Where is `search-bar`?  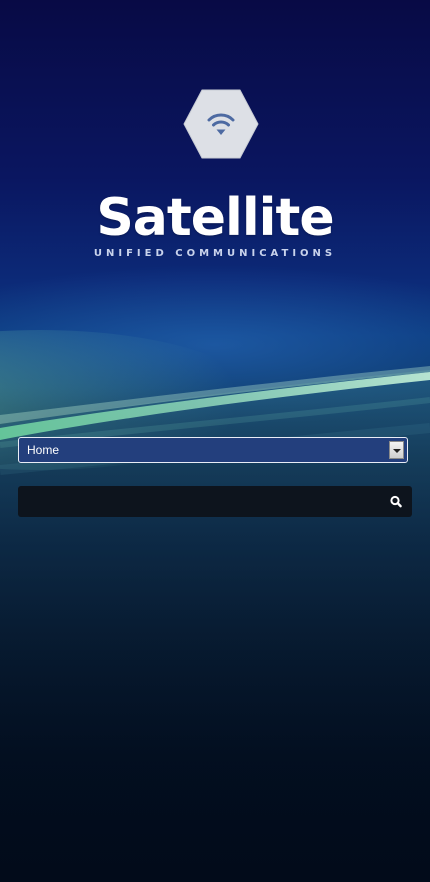
search-bar is located at coordinates (215, 501).